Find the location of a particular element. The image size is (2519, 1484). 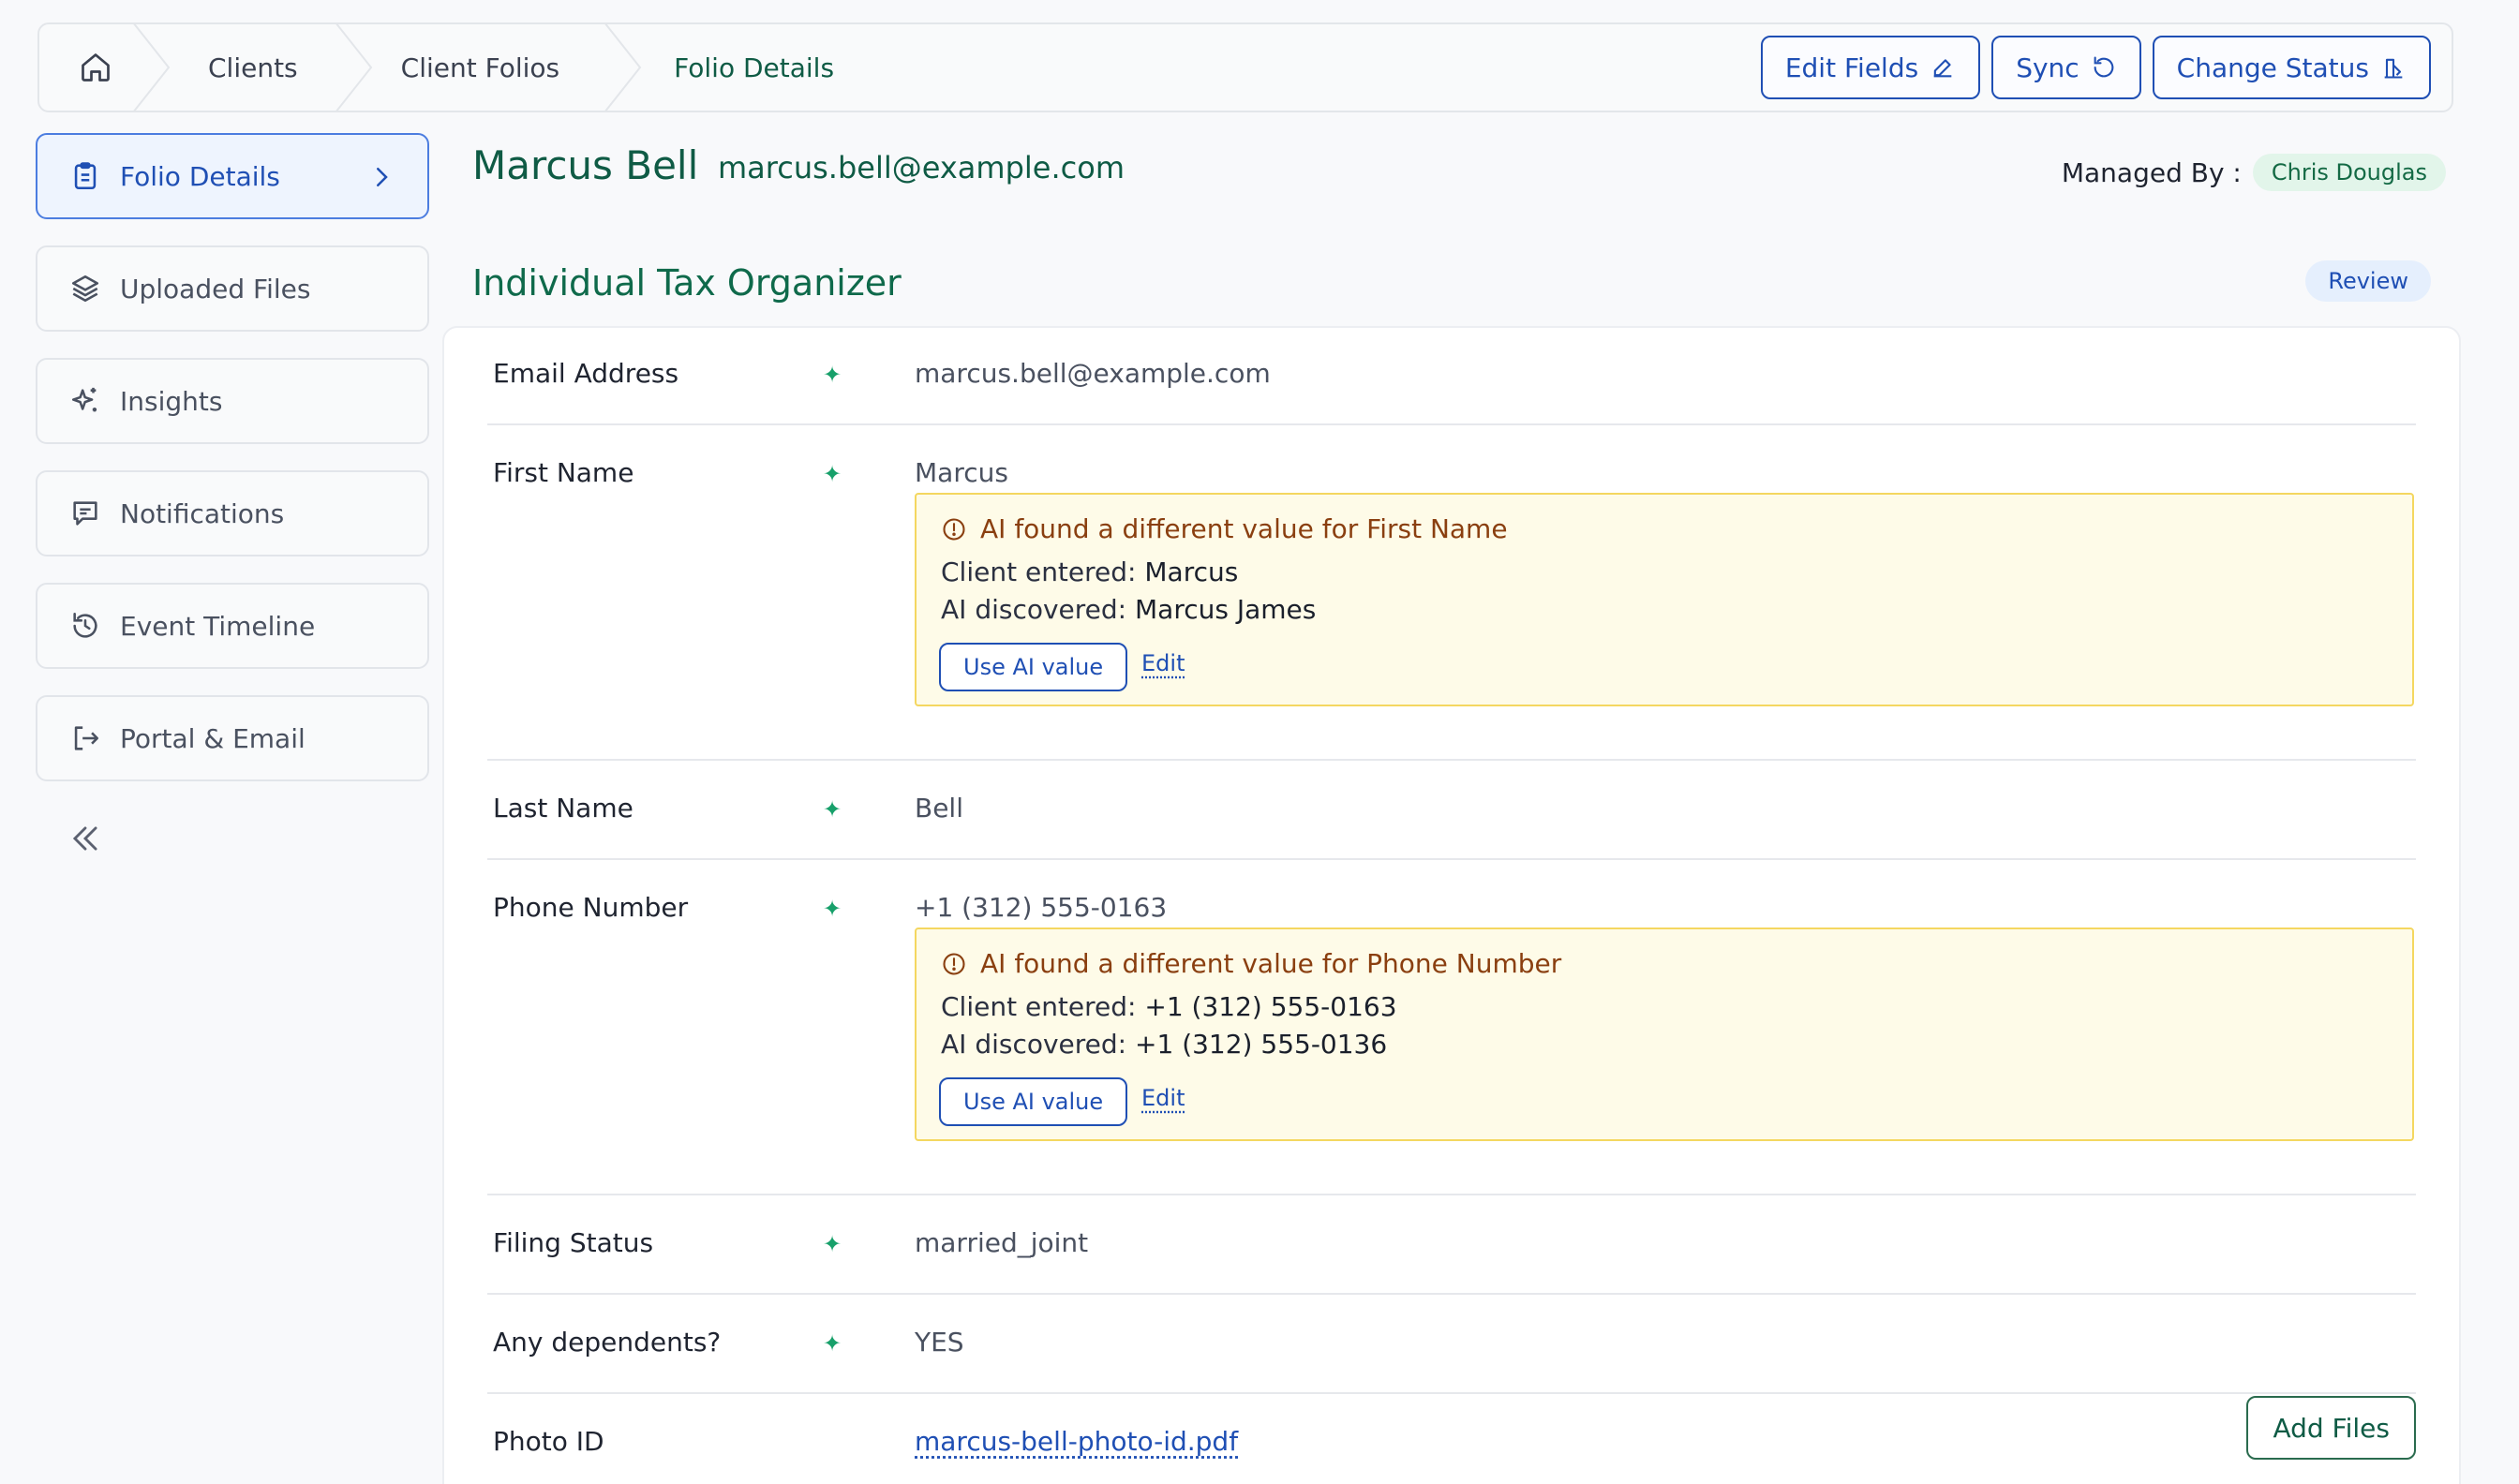

manager-badge: Chris Douglas is located at coordinates (2349, 172).